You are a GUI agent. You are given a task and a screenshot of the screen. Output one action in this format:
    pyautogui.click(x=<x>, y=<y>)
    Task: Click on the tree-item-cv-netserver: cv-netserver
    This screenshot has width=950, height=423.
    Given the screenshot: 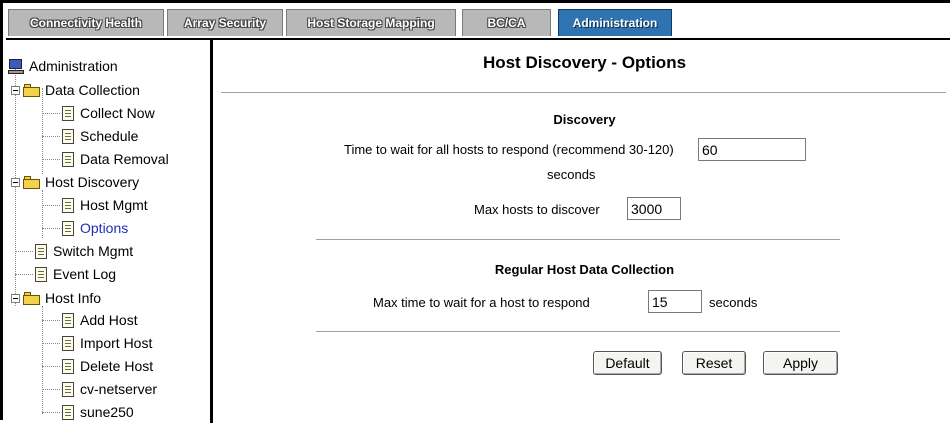 What is the action you would take?
    pyautogui.click(x=109, y=389)
    